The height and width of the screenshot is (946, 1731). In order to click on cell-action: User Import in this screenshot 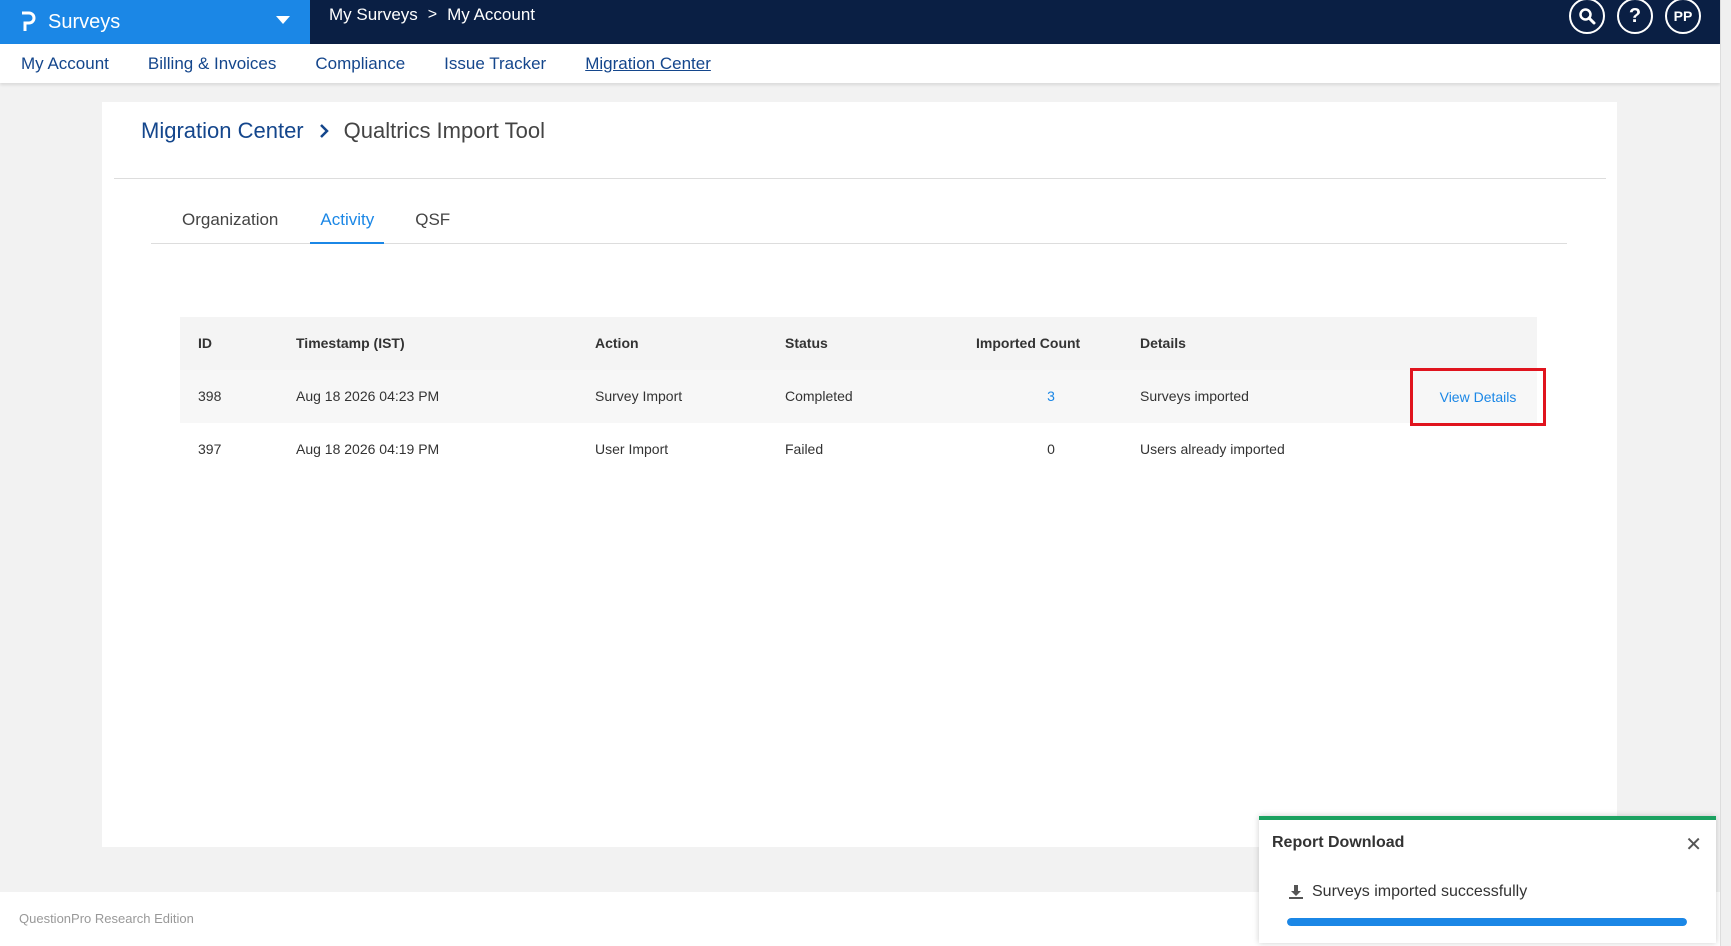, I will do `click(632, 449)`.